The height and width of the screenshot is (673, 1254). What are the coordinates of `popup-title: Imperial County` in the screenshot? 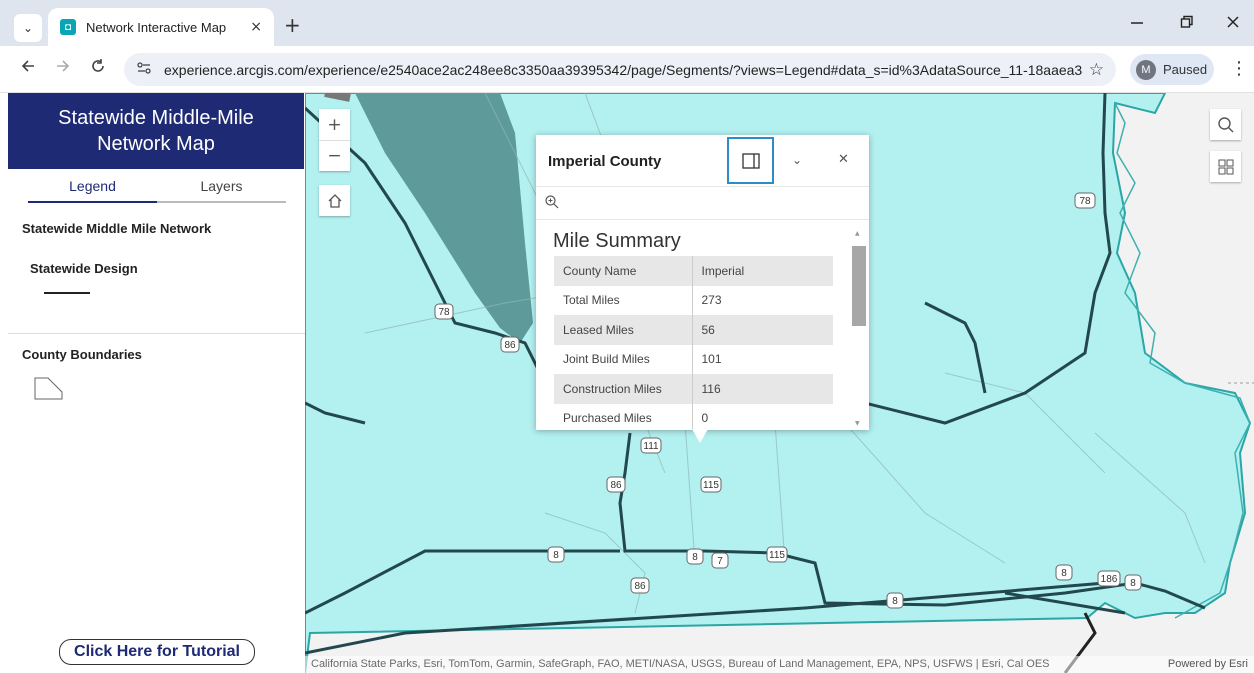 It's located at (605, 161).